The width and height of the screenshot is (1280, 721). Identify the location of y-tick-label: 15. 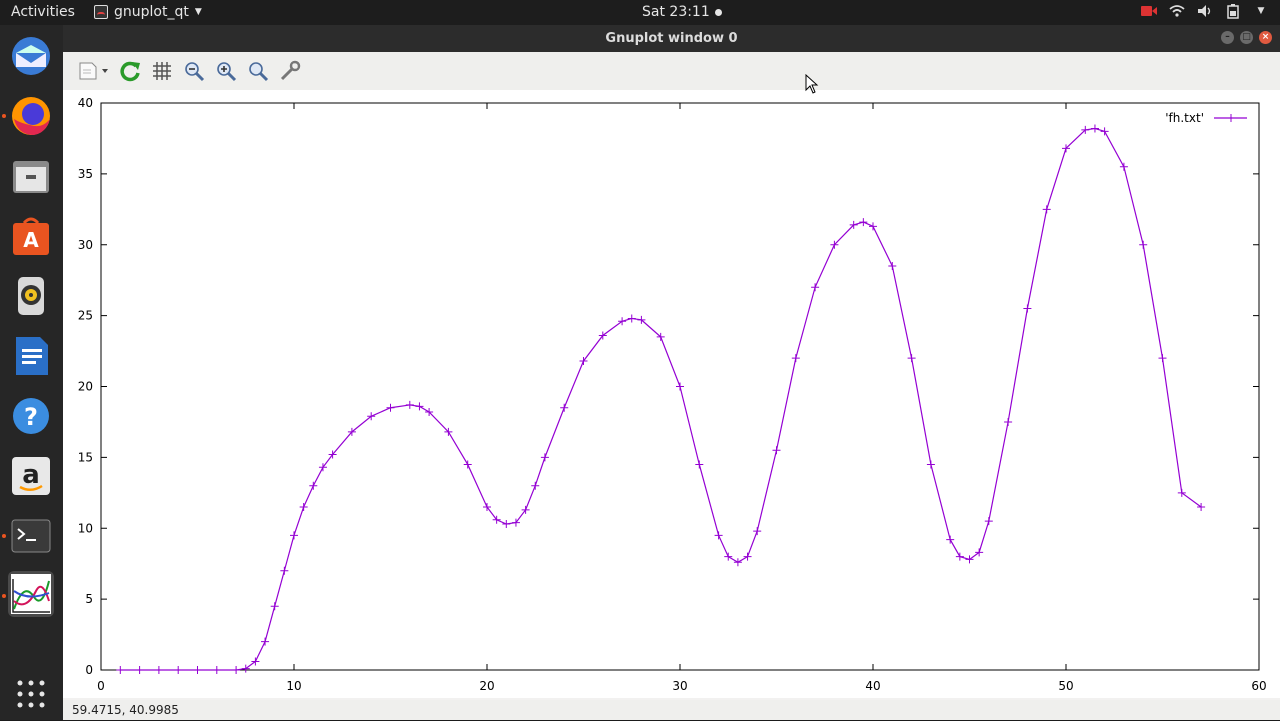
(85, 457).